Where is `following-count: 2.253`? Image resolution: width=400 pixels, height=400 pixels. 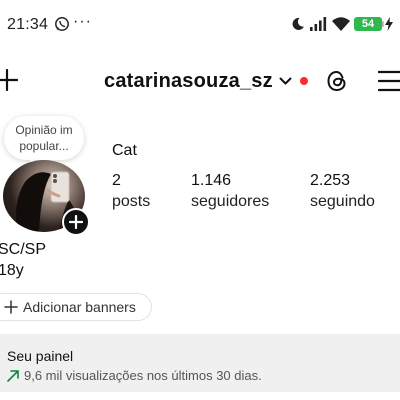 following-count: 2.253 is located at coordinates (330, 181).